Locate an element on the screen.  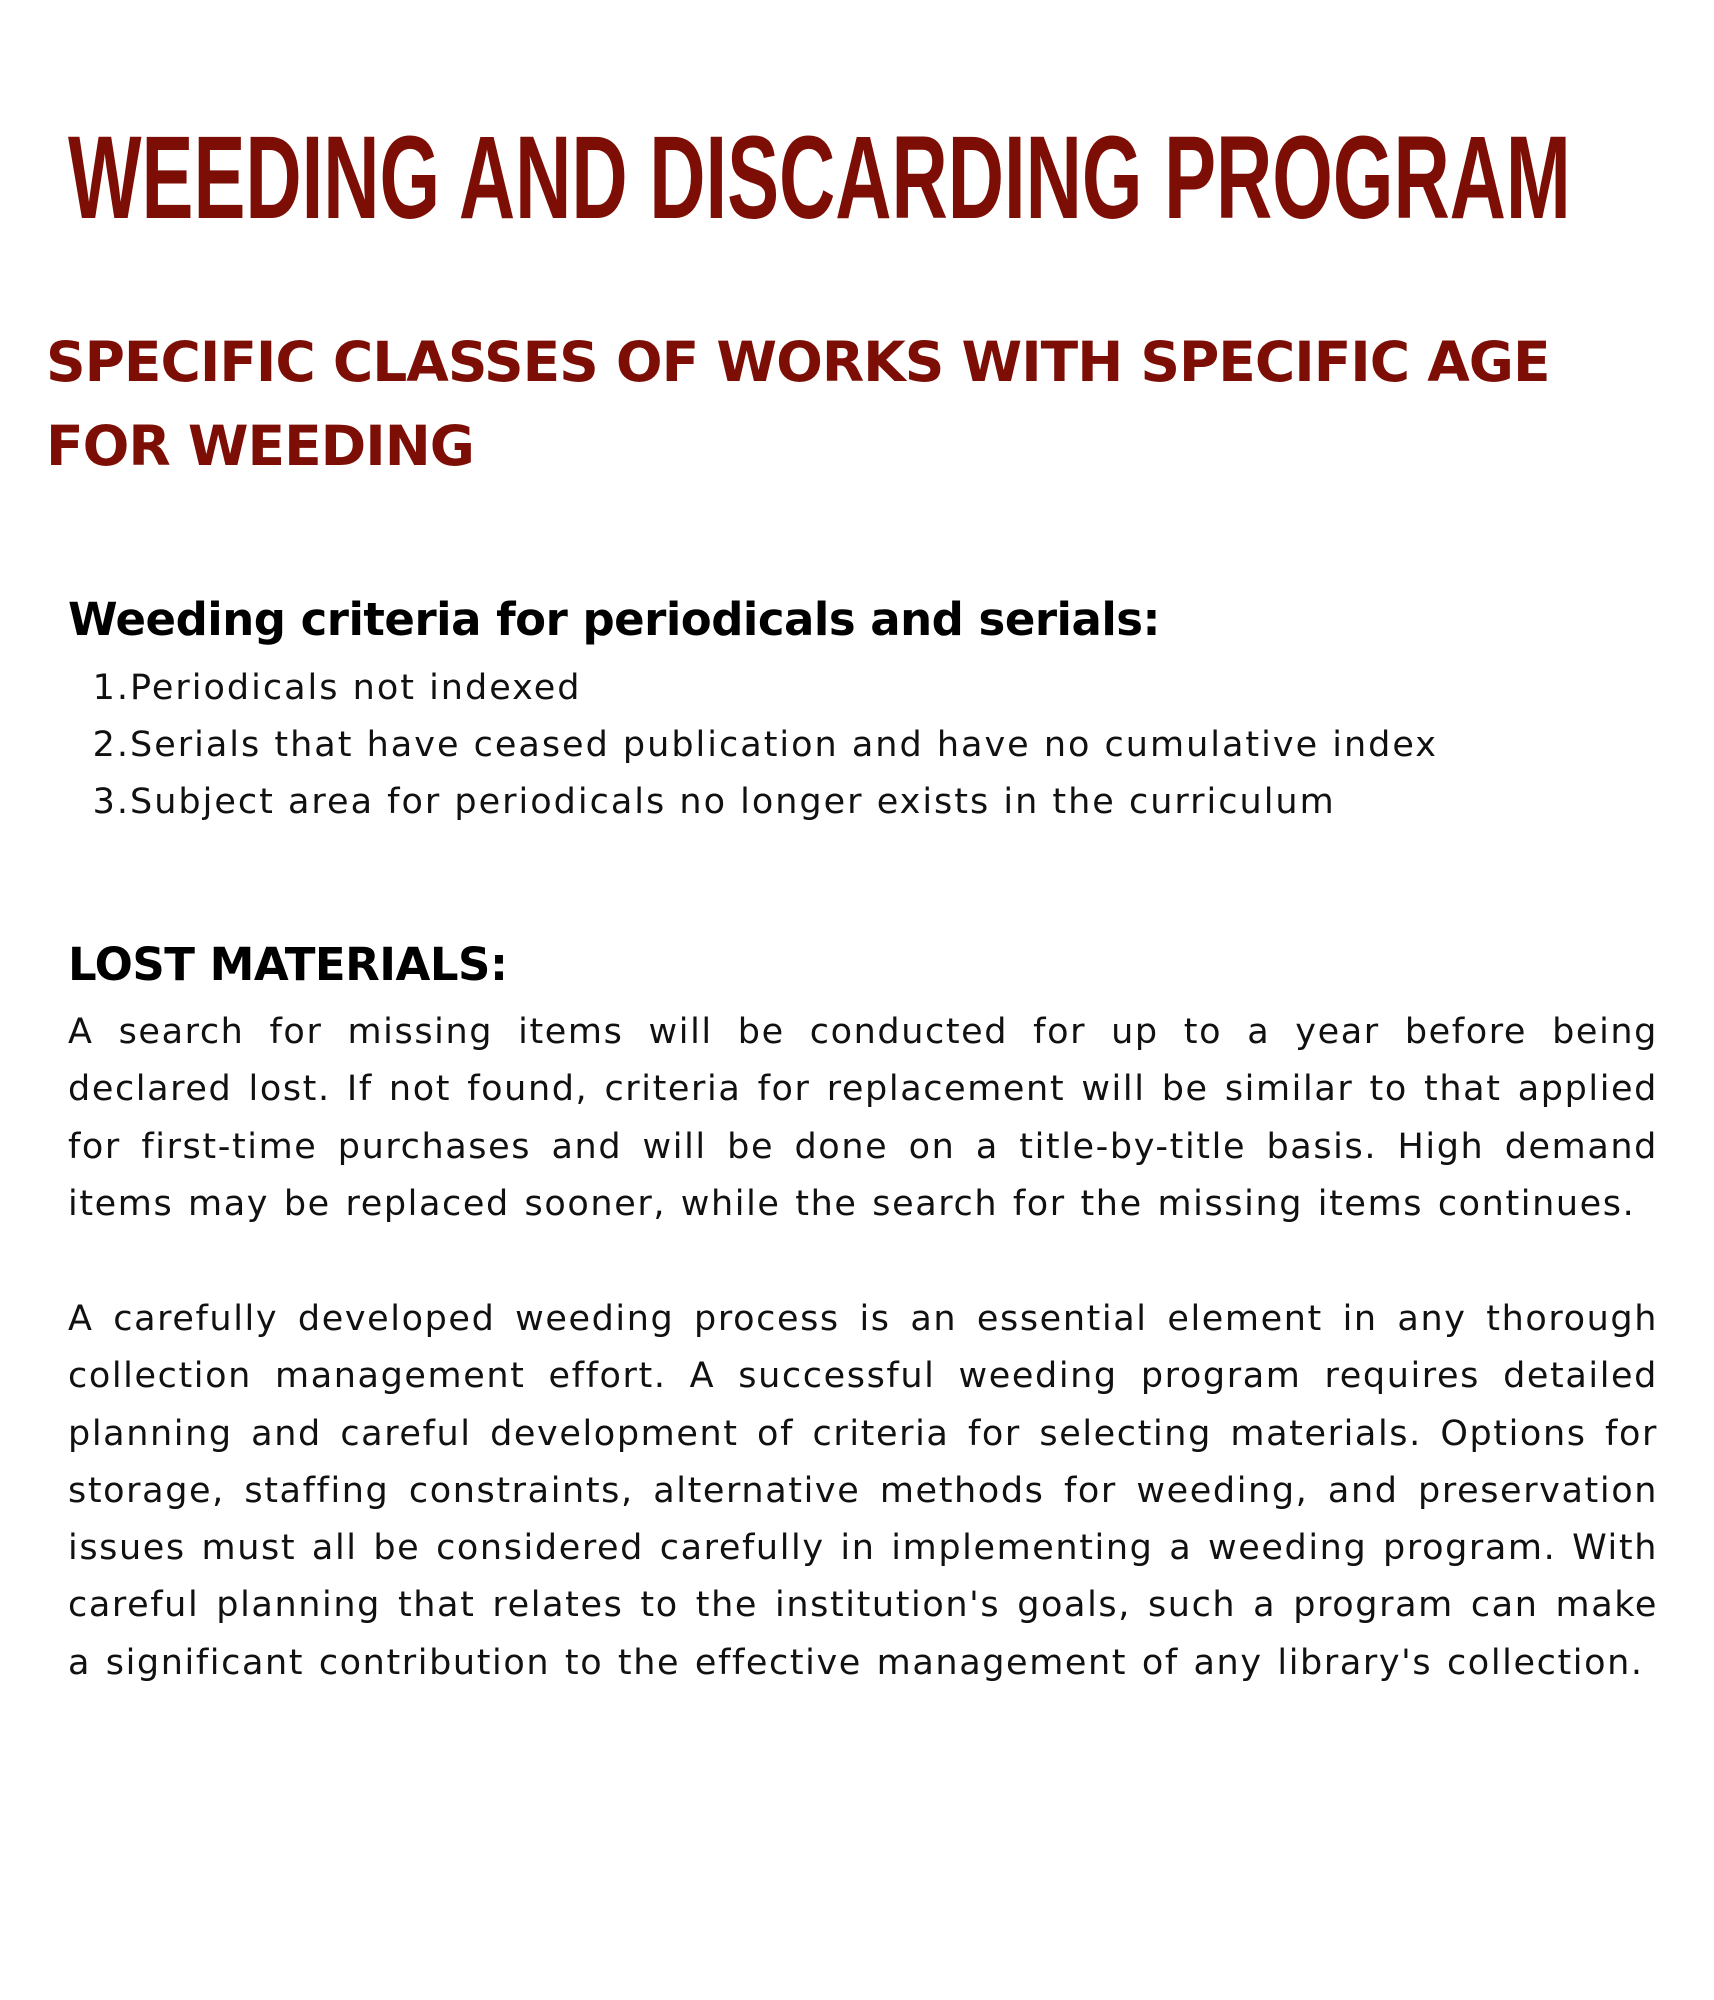
lost-materials-heading: LOST MATERIALS: is located at coordinates (288, 964).